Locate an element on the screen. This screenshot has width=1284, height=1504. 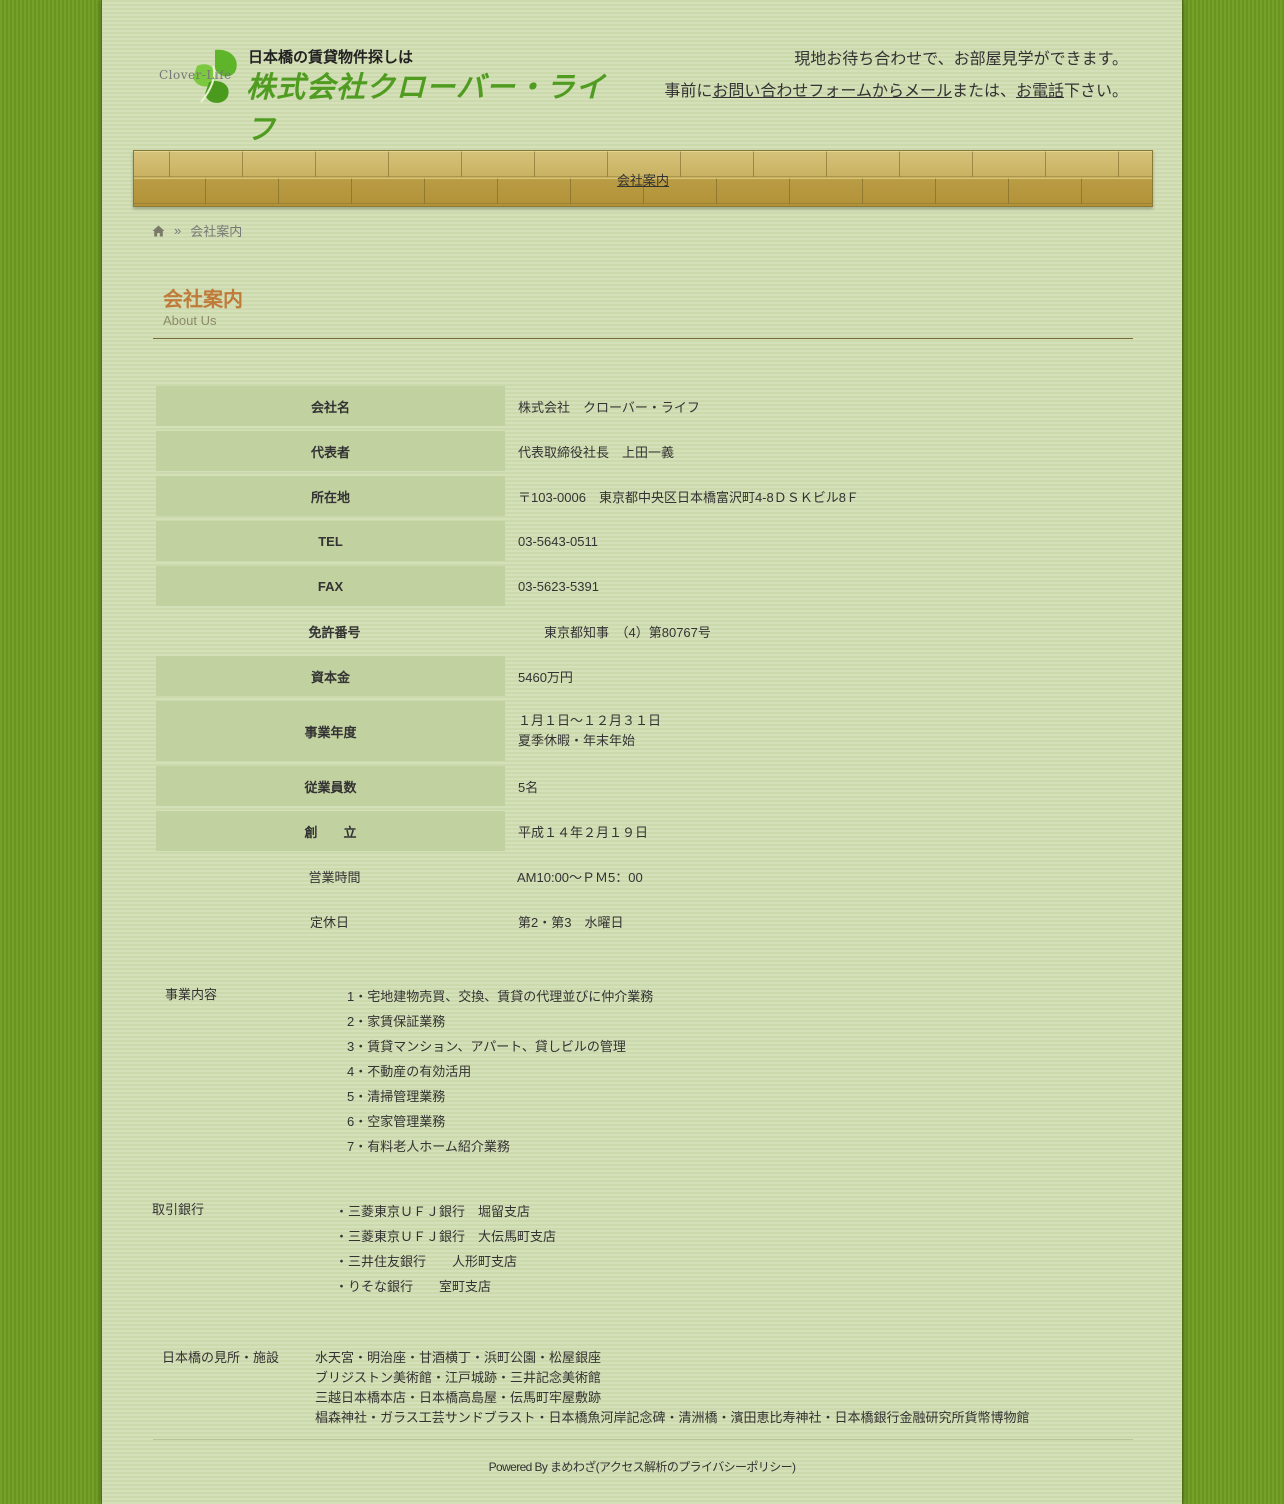
title-divider is located at coordinates (643, 338).